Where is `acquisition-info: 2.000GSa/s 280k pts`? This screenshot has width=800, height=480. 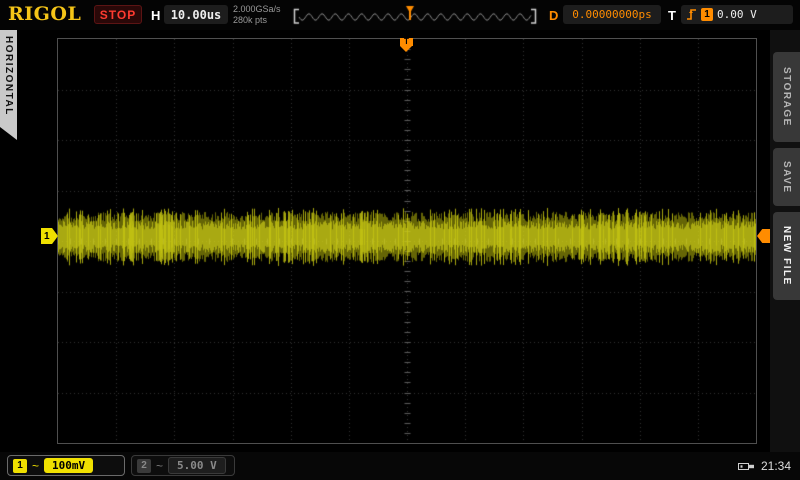 acquisition-info: 2.000GSa/s 280k pts is located at coordinates (257, 15).